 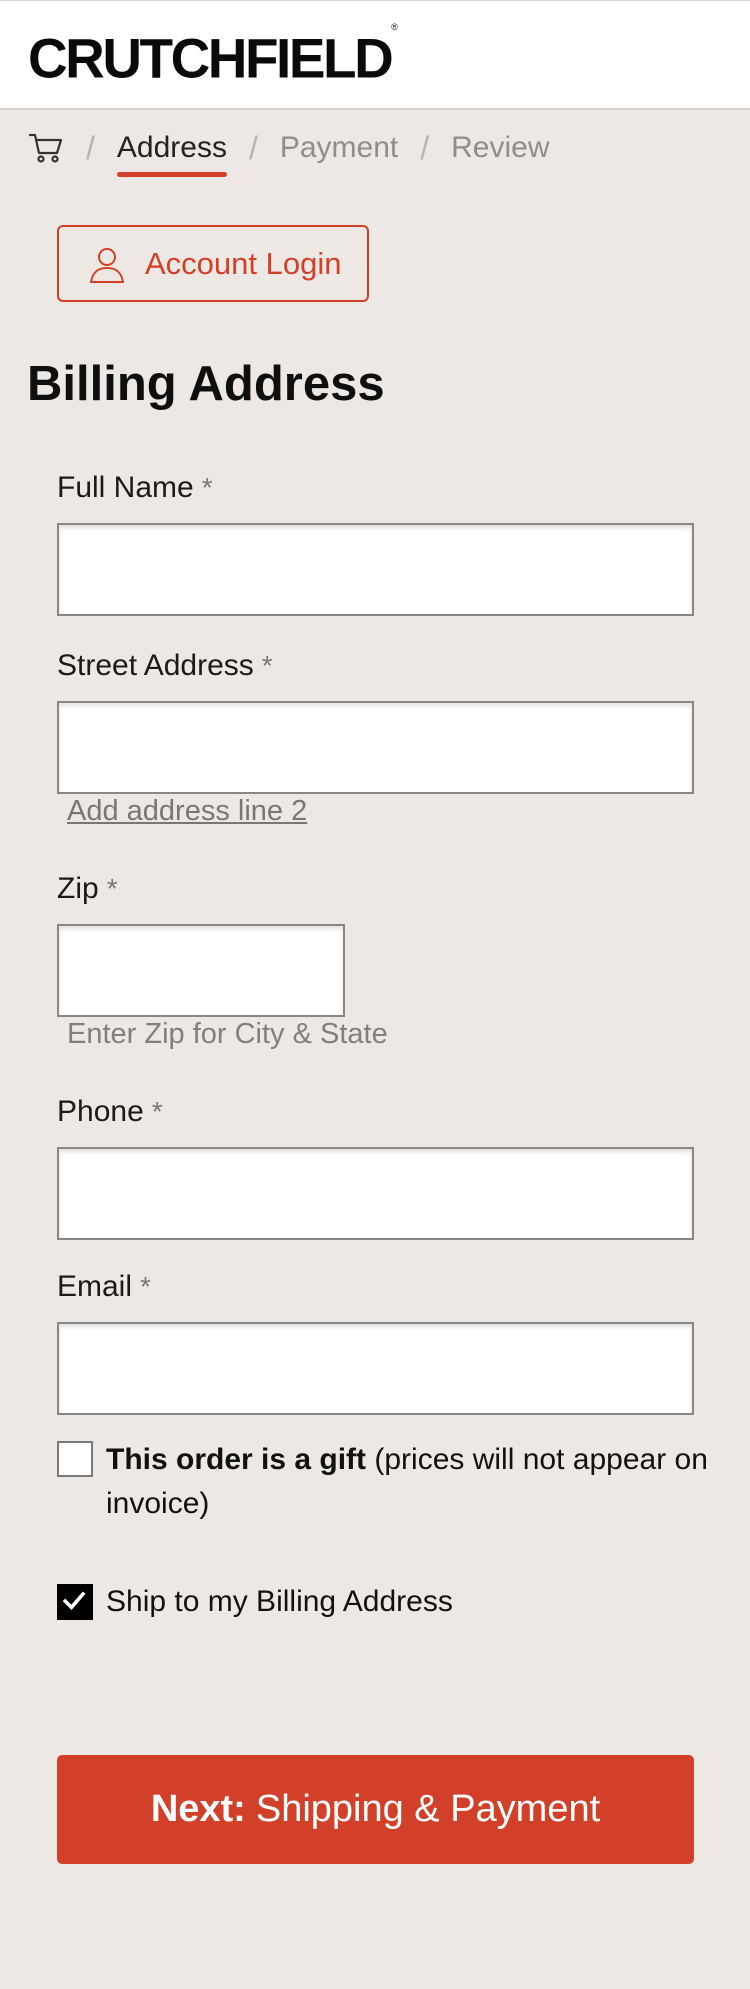 What do you see at coordinates (187, 811) in the screenshot?
I see `add-address-line-2-link: Add address line 2` at bounding box center [187, 811].